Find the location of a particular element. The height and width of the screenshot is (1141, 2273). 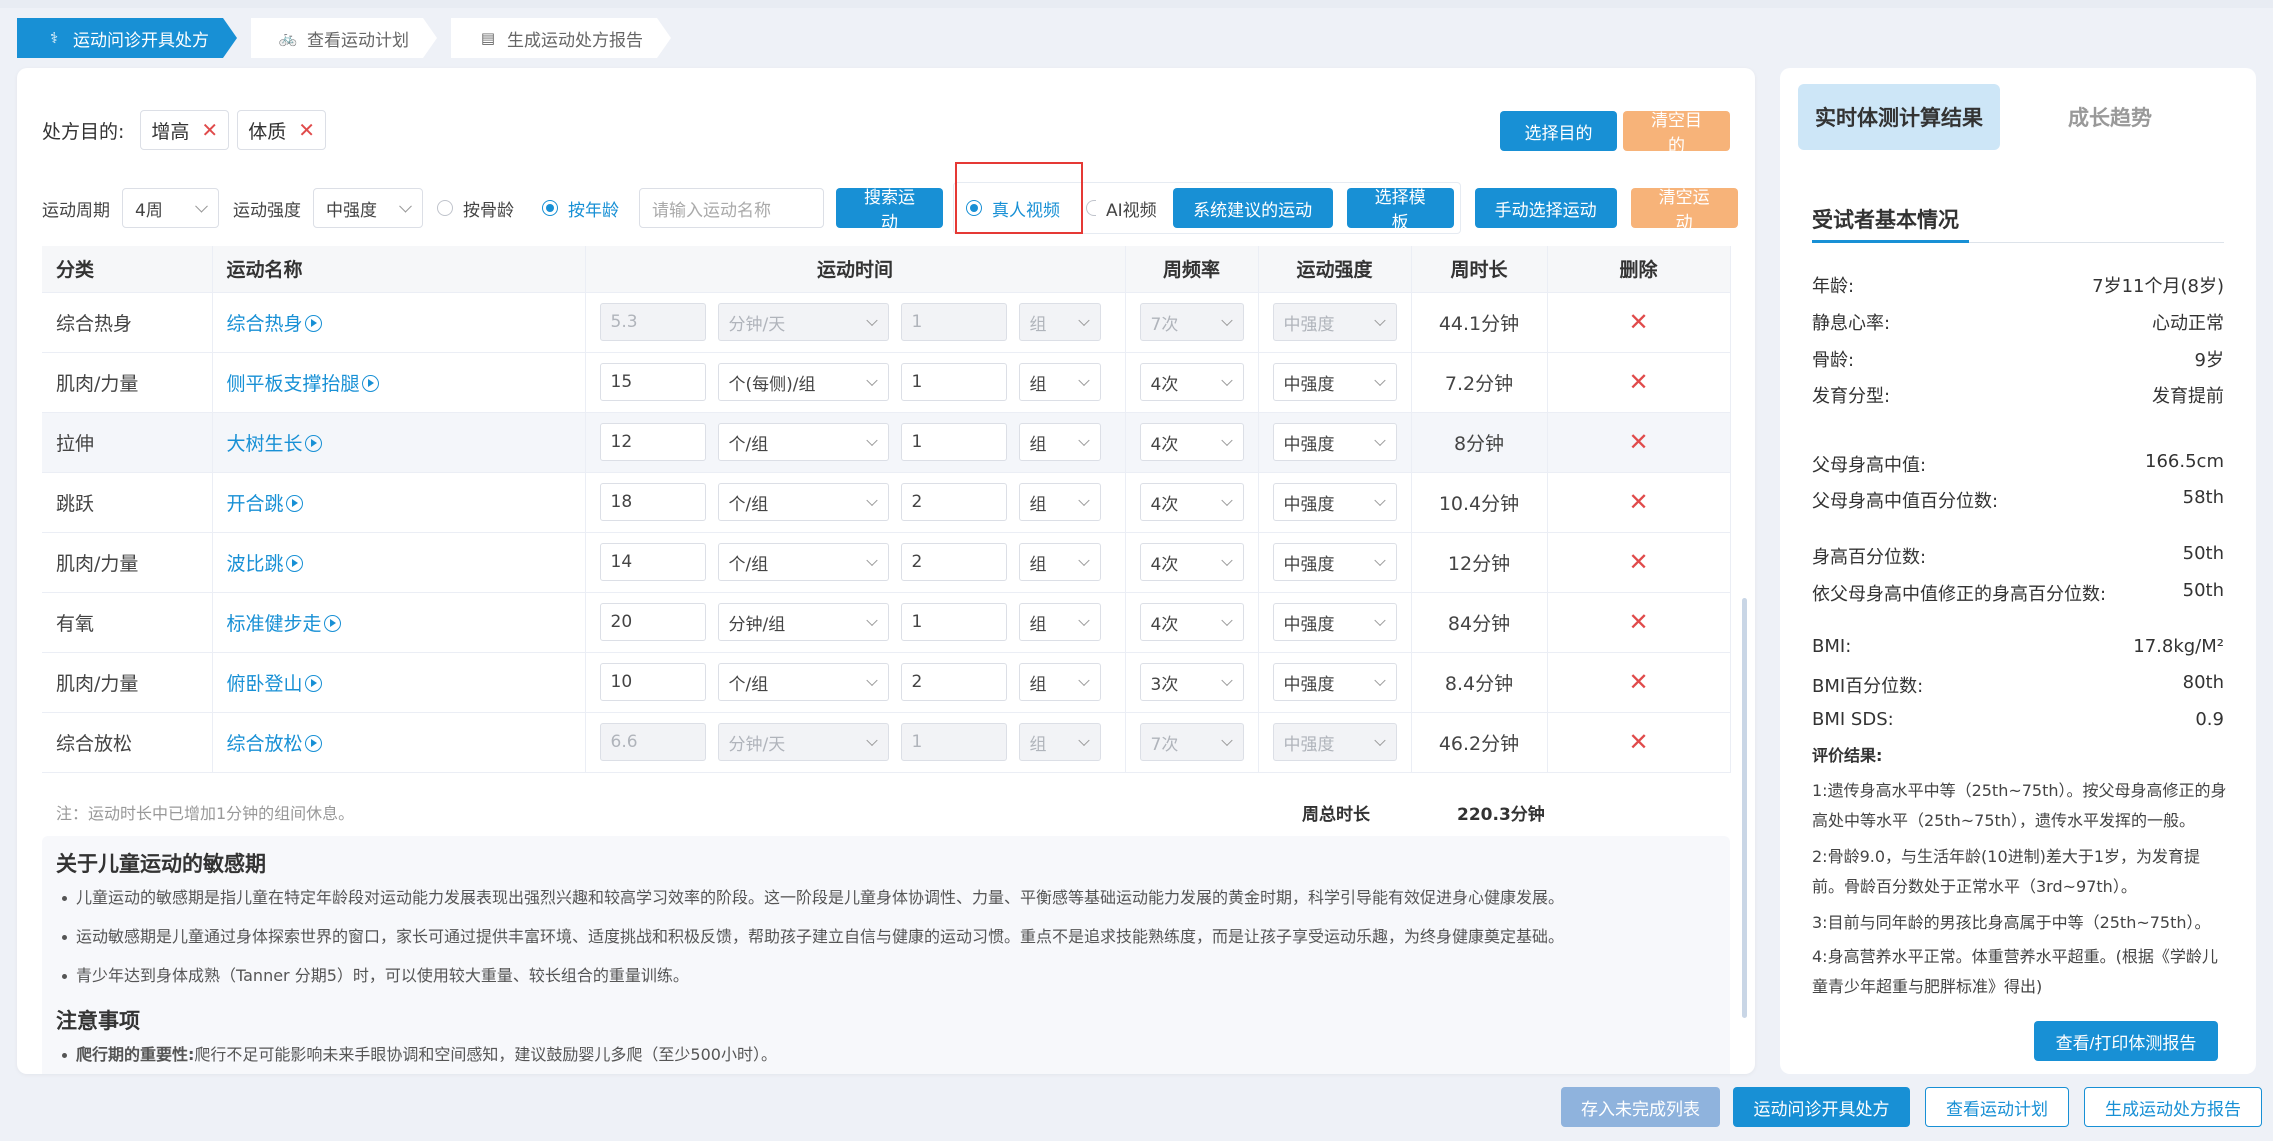

prescription-button: 运动问诊开具处方 is located at coordinates (1821, 1107).